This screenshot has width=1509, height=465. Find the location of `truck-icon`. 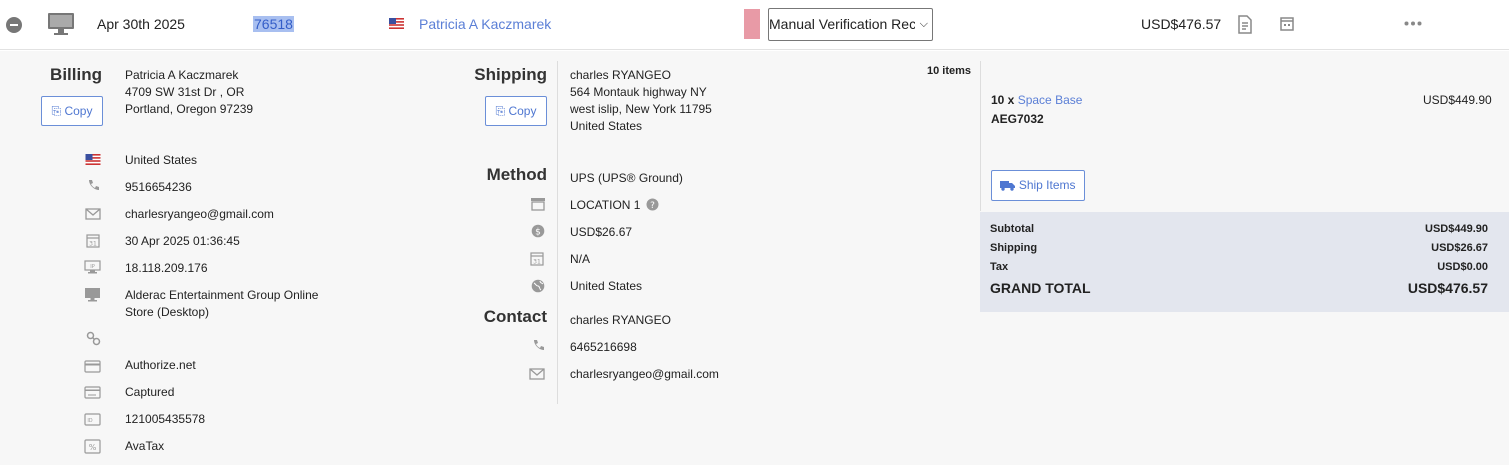

truck-icon is located at coordinates (1008, 186).